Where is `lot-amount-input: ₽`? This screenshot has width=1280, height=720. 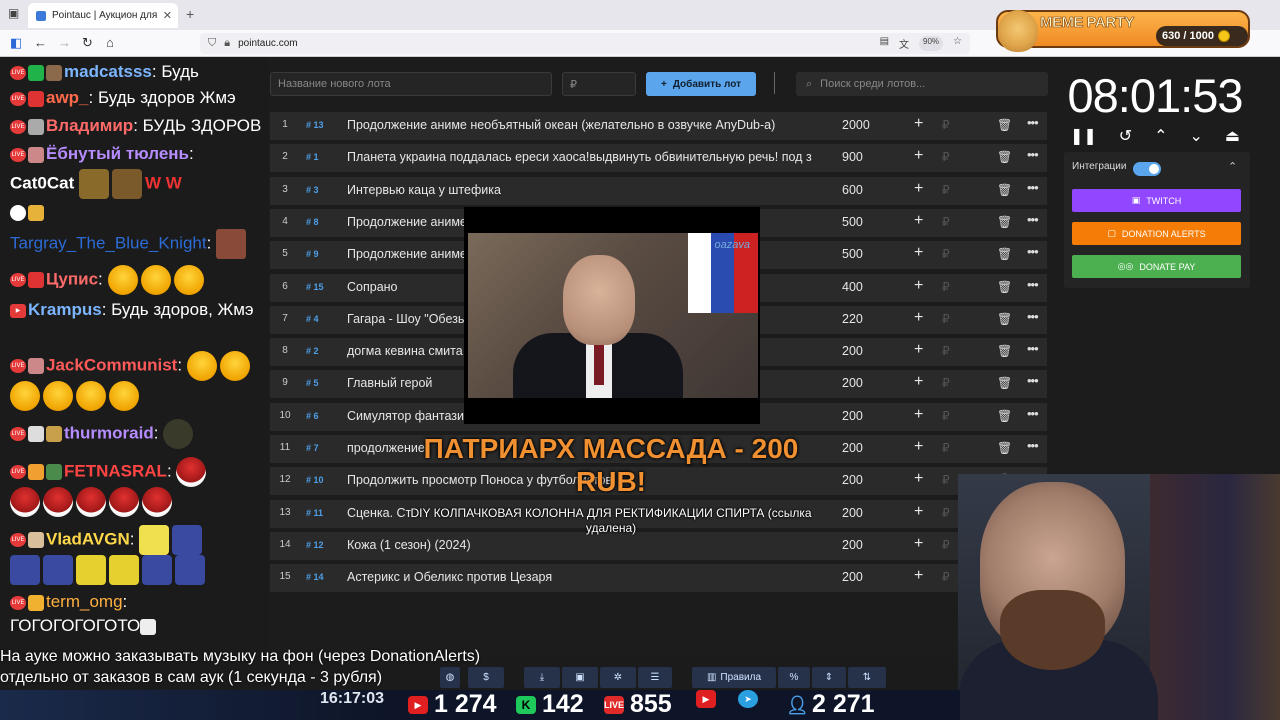 lot-amount-input: ₽ is located at coordinates (599, 84).